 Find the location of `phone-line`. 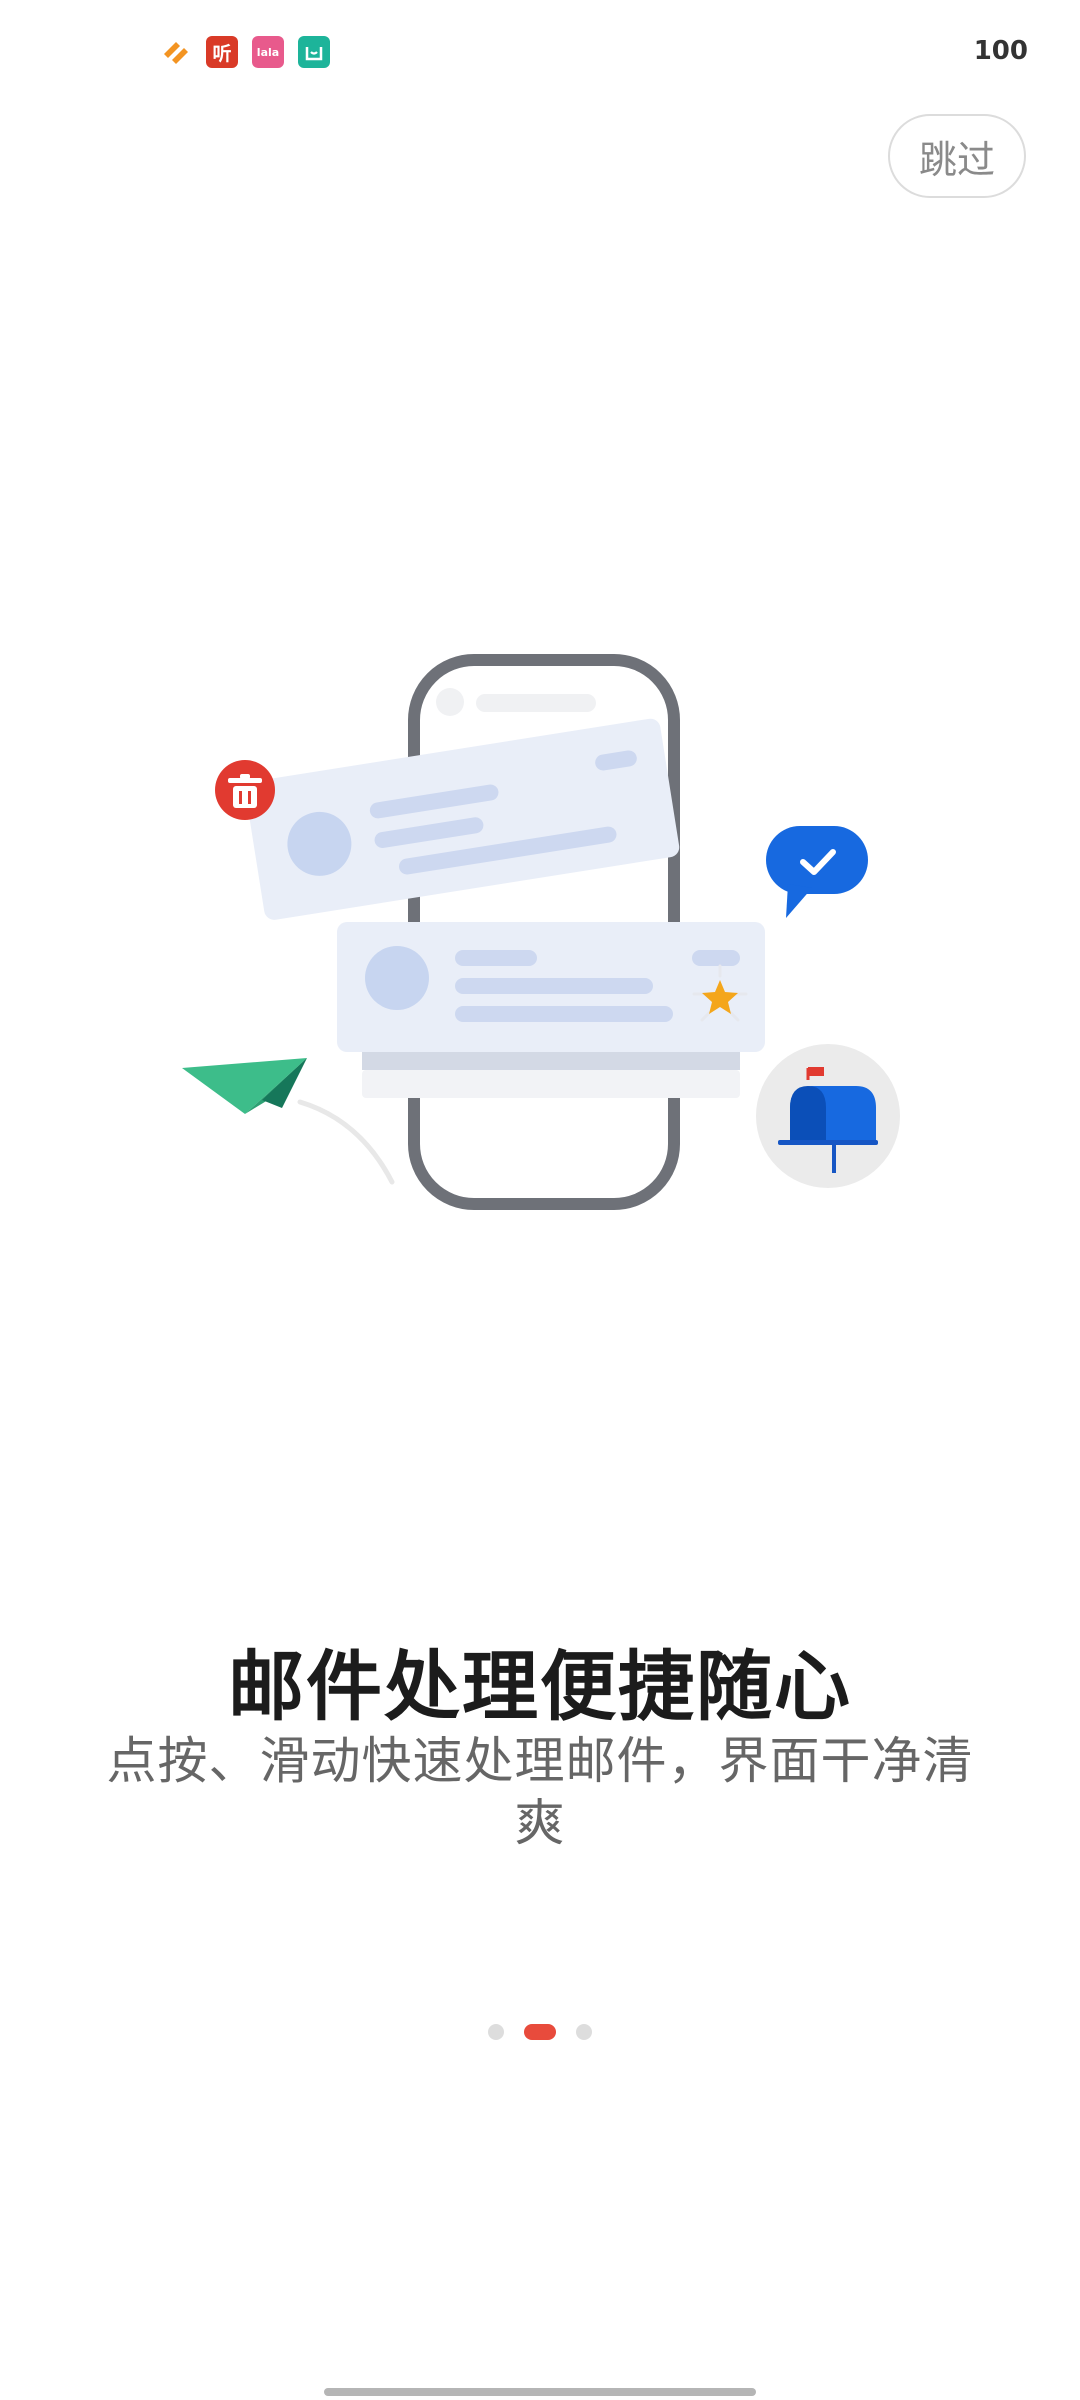

phone-line is located at coordinates (536, 703).